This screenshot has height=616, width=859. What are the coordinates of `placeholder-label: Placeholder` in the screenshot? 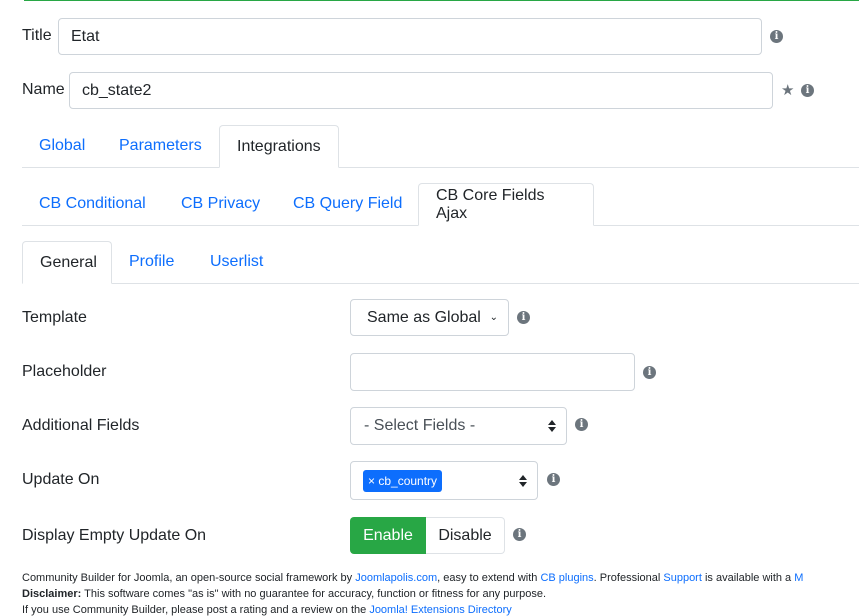 It's located at (64, 371).